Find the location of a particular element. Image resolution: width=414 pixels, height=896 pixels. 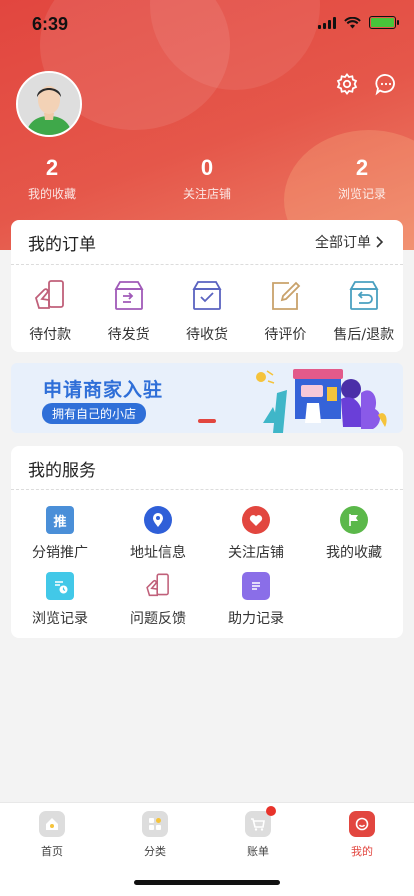

orders-card: 我的订单 全部订单 待付款 待发货 待收货 待评价 售后/退款 is located at coordinates (207, 286).